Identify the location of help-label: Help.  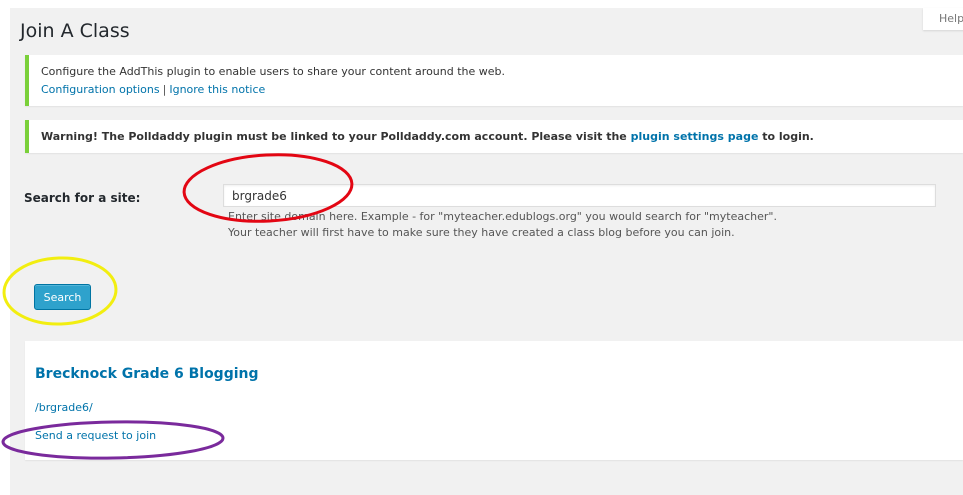
(951, 18).